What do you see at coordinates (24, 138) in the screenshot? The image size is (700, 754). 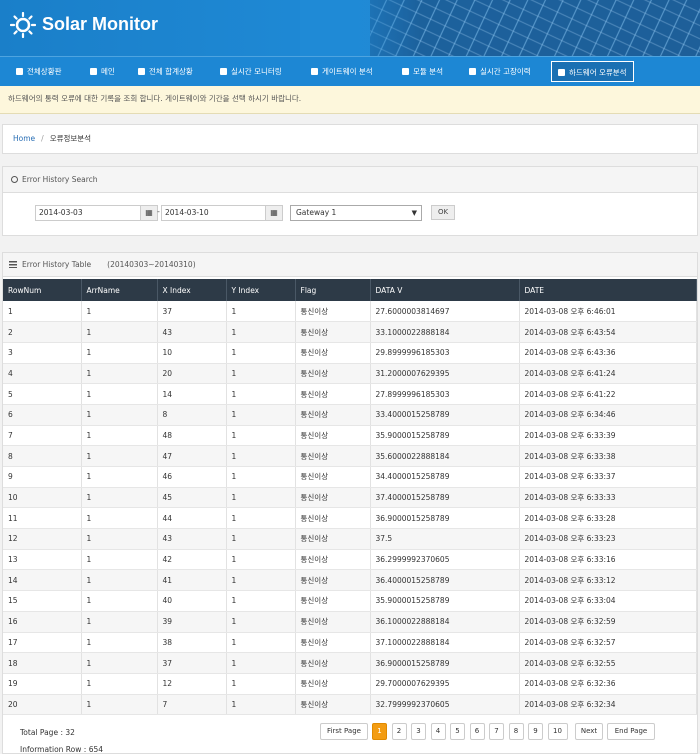 I see `breadcrumb-home-link: Home` at bounding box center [24, 138].